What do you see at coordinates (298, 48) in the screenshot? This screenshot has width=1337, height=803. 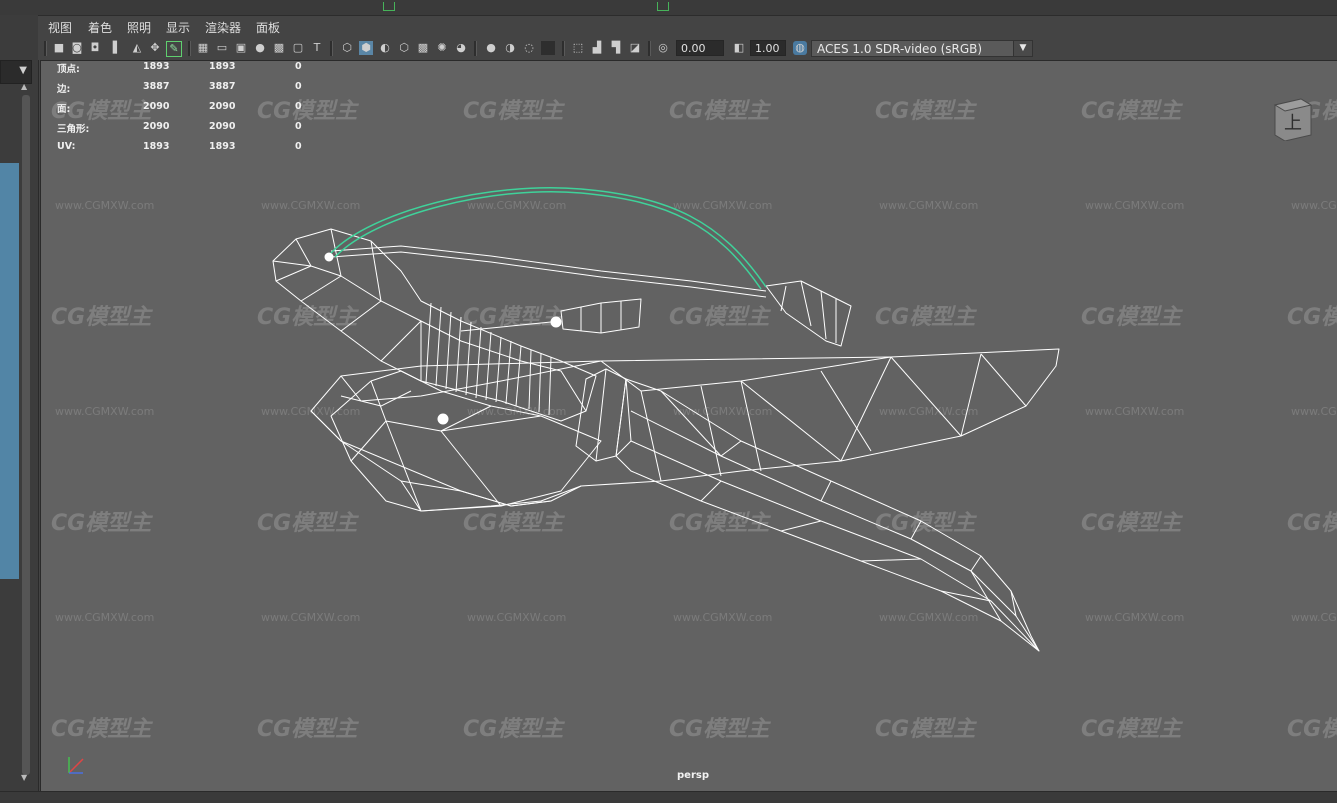 I see `safe-action-icon: ▢` at bounding box center [298, 48].